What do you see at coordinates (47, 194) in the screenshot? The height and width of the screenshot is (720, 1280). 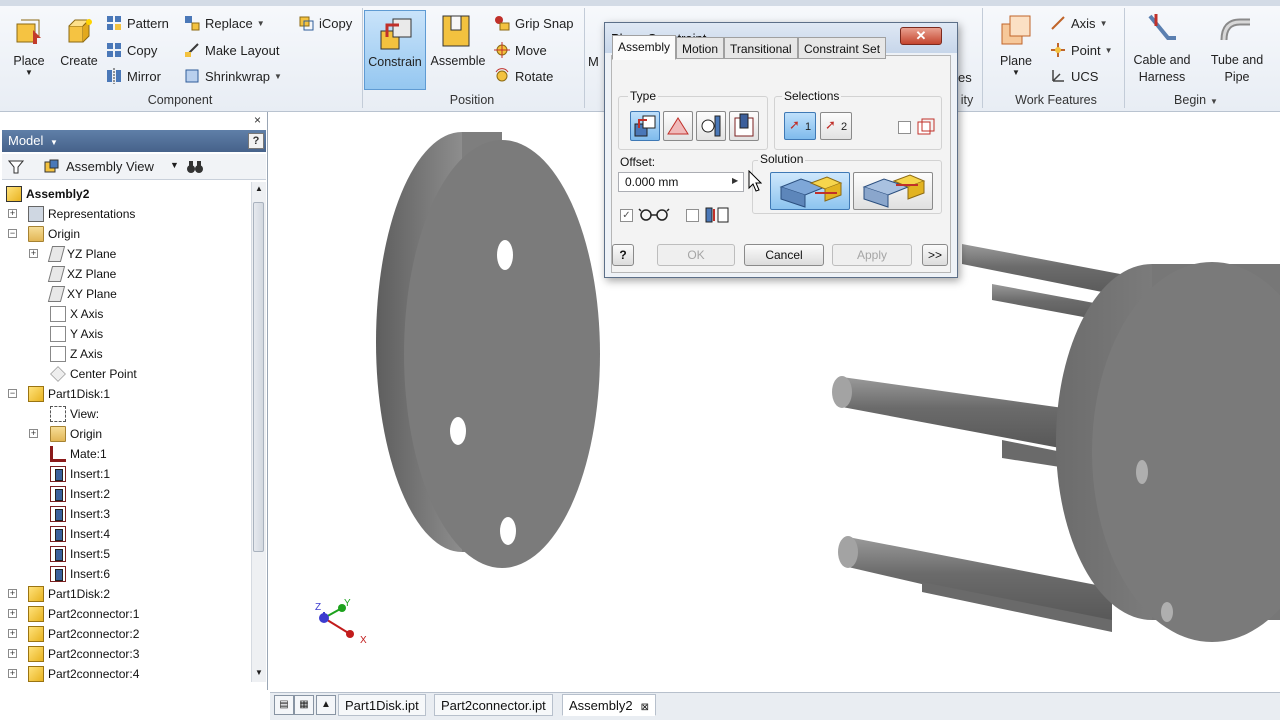 I see `tree-item-assembly2: Assembly2` at bounding box center [47, 194].